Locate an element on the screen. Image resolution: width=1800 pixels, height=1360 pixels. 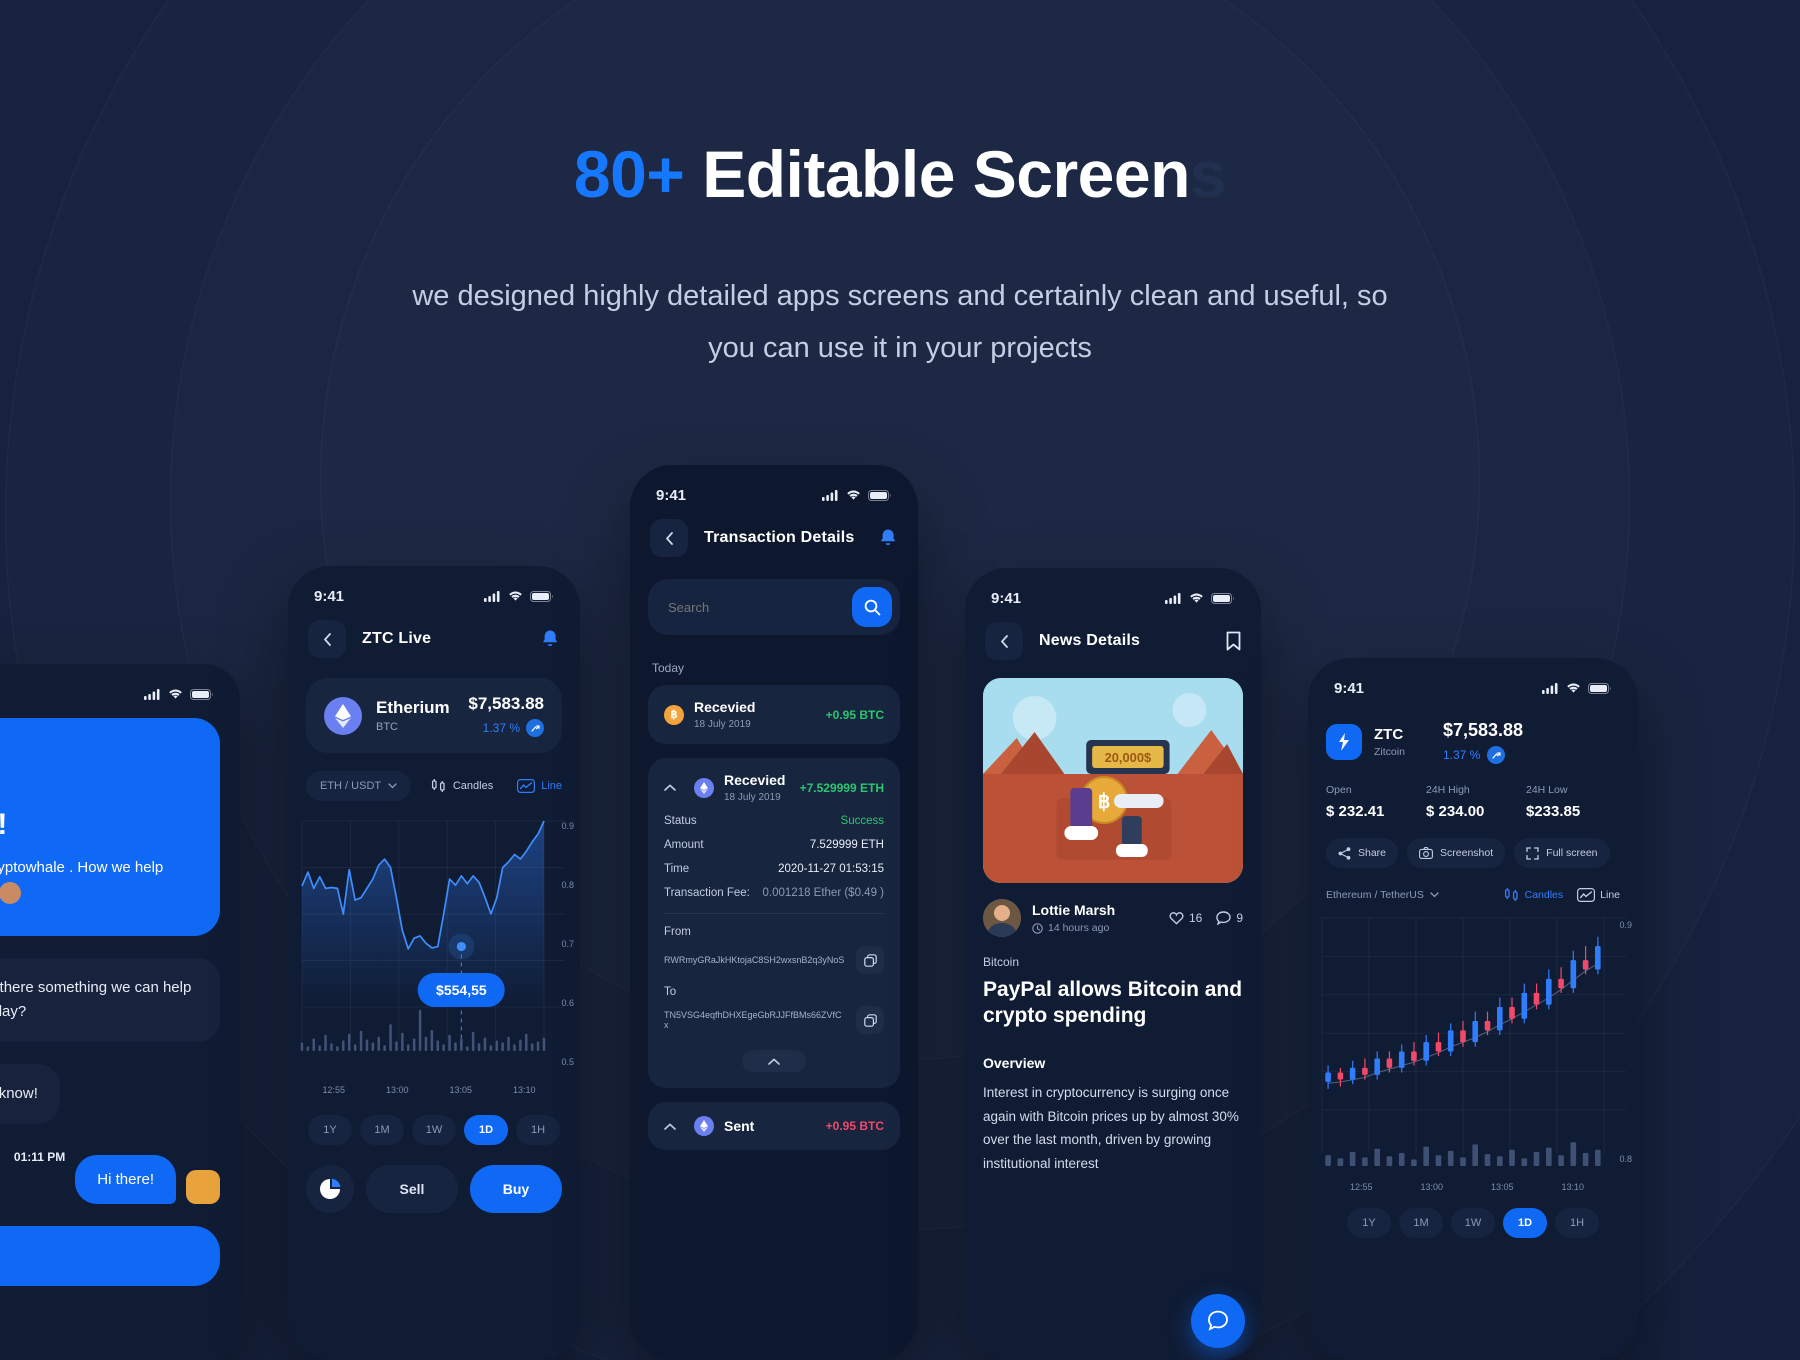
bitcoin-icon: ฿ is located at coordinates (674, 714).